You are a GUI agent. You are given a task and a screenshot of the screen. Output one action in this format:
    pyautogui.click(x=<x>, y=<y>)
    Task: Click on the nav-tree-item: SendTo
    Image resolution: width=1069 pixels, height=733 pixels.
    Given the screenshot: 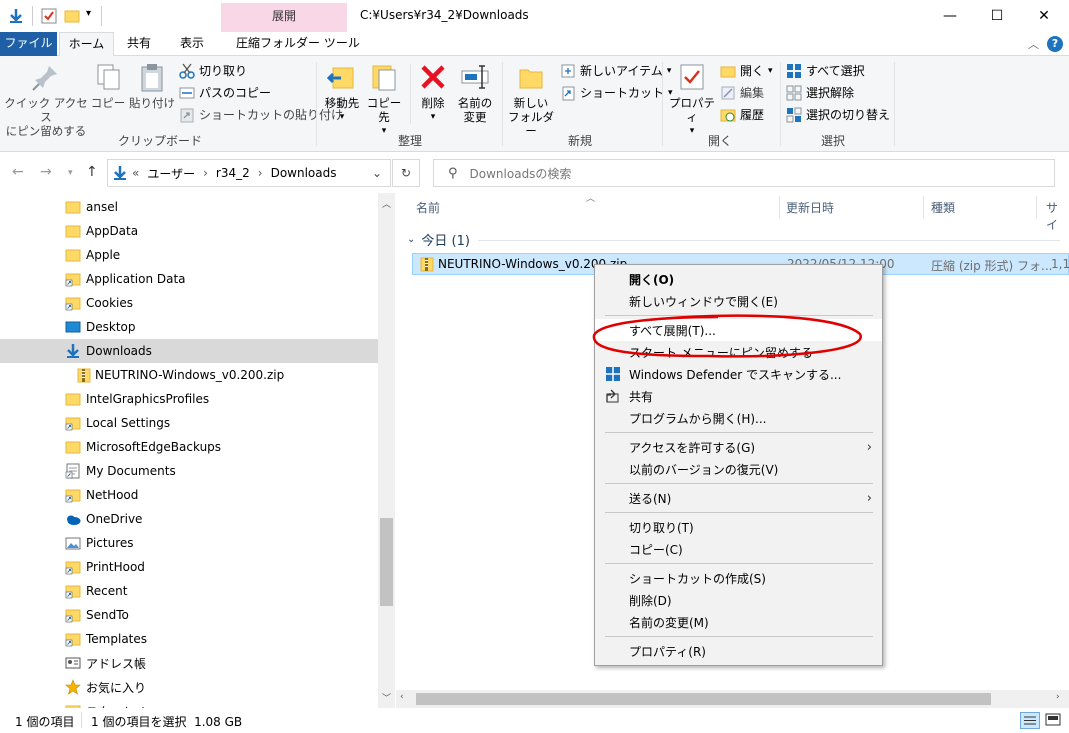 What is the action you would take?
    pyautogui.click(x=189, y=615)
    